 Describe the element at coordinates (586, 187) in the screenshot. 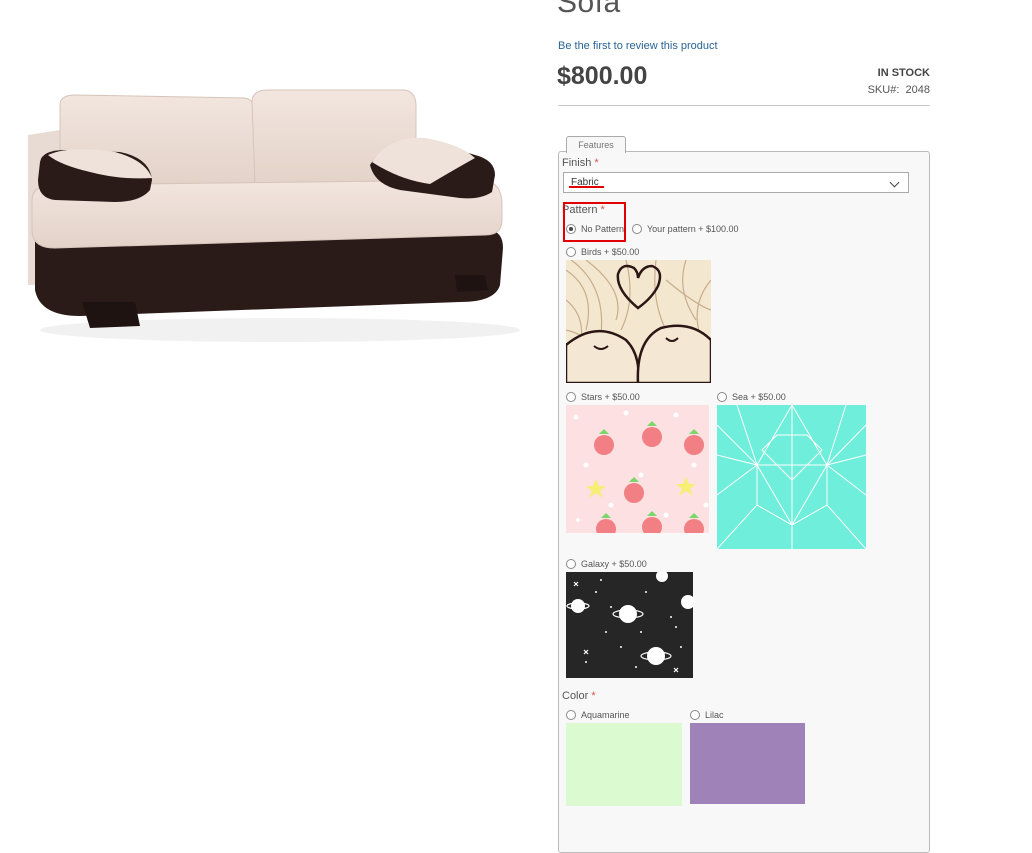

I see `annotation-underline` at that location.